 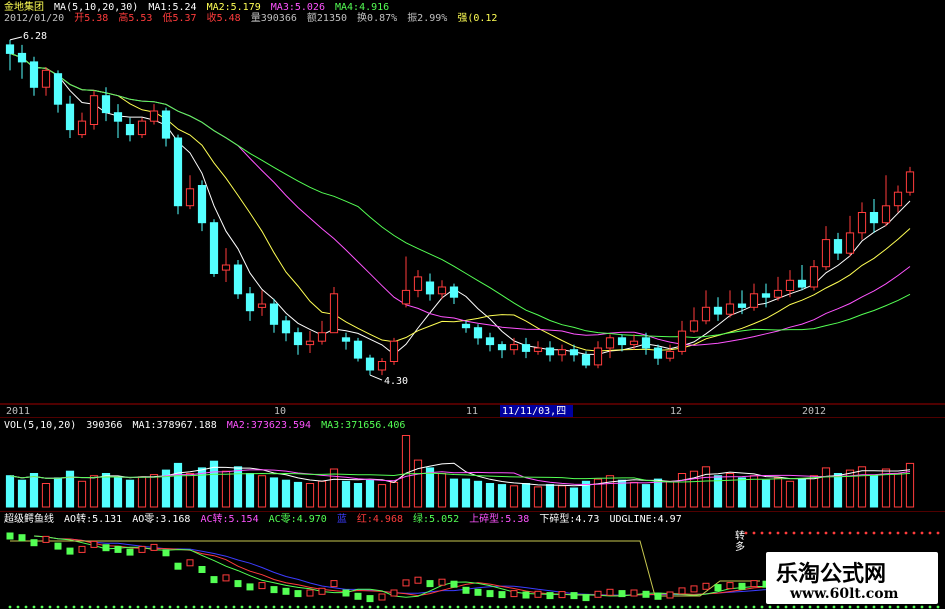 What do you see at coordinates (341, 519) in the screenshot?
I see `lan-value: 蓝` at bounding box center [341, 519].